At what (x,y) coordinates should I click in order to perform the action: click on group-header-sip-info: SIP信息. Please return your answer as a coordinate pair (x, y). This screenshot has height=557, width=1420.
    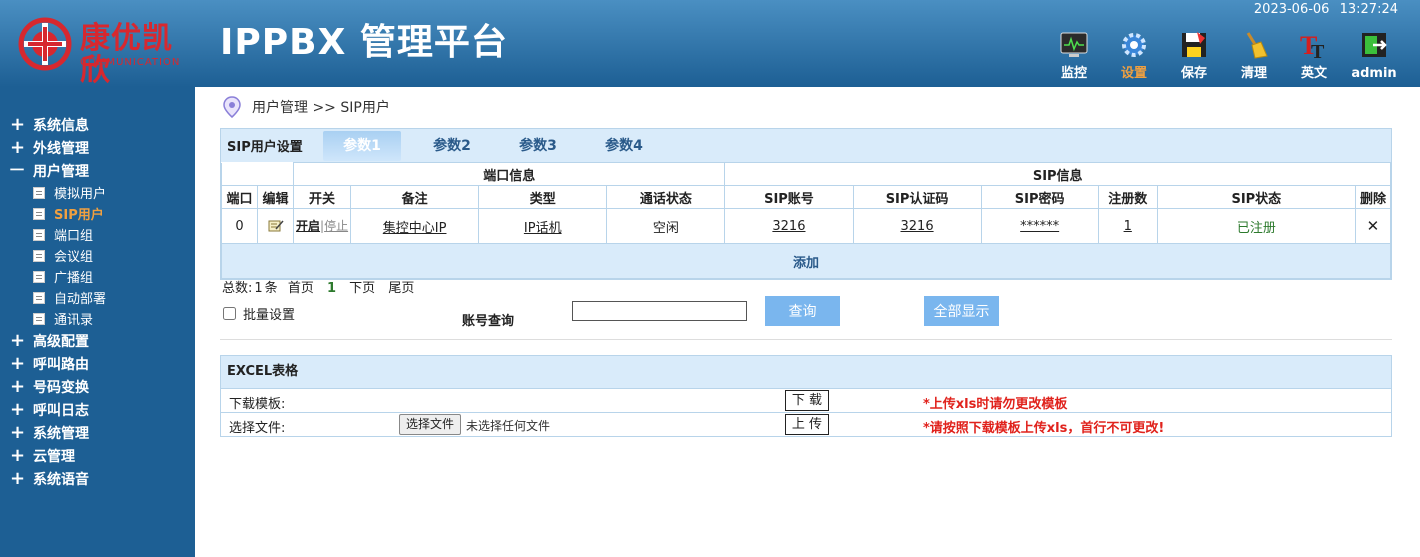
    Looking at the image, I should click on (1057, 174).